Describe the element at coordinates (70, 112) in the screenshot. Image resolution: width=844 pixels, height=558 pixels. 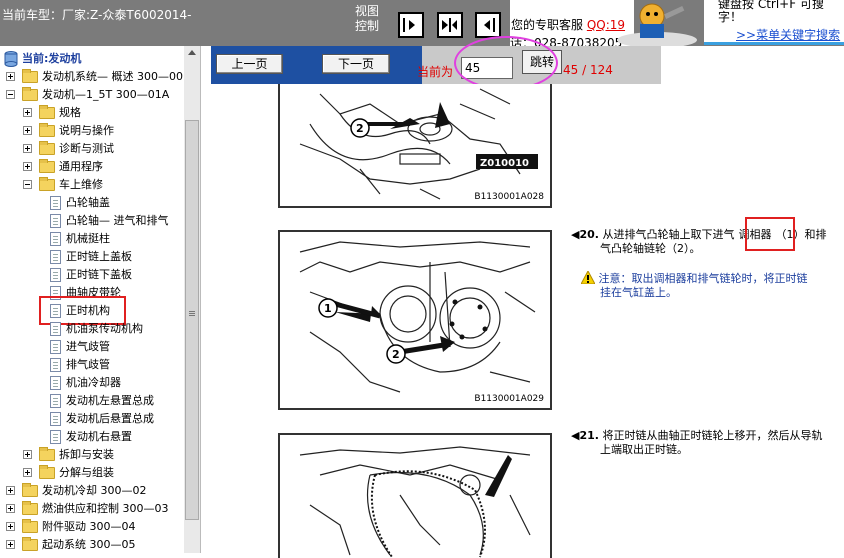
I see `tree-item-label: 规格` at that location.